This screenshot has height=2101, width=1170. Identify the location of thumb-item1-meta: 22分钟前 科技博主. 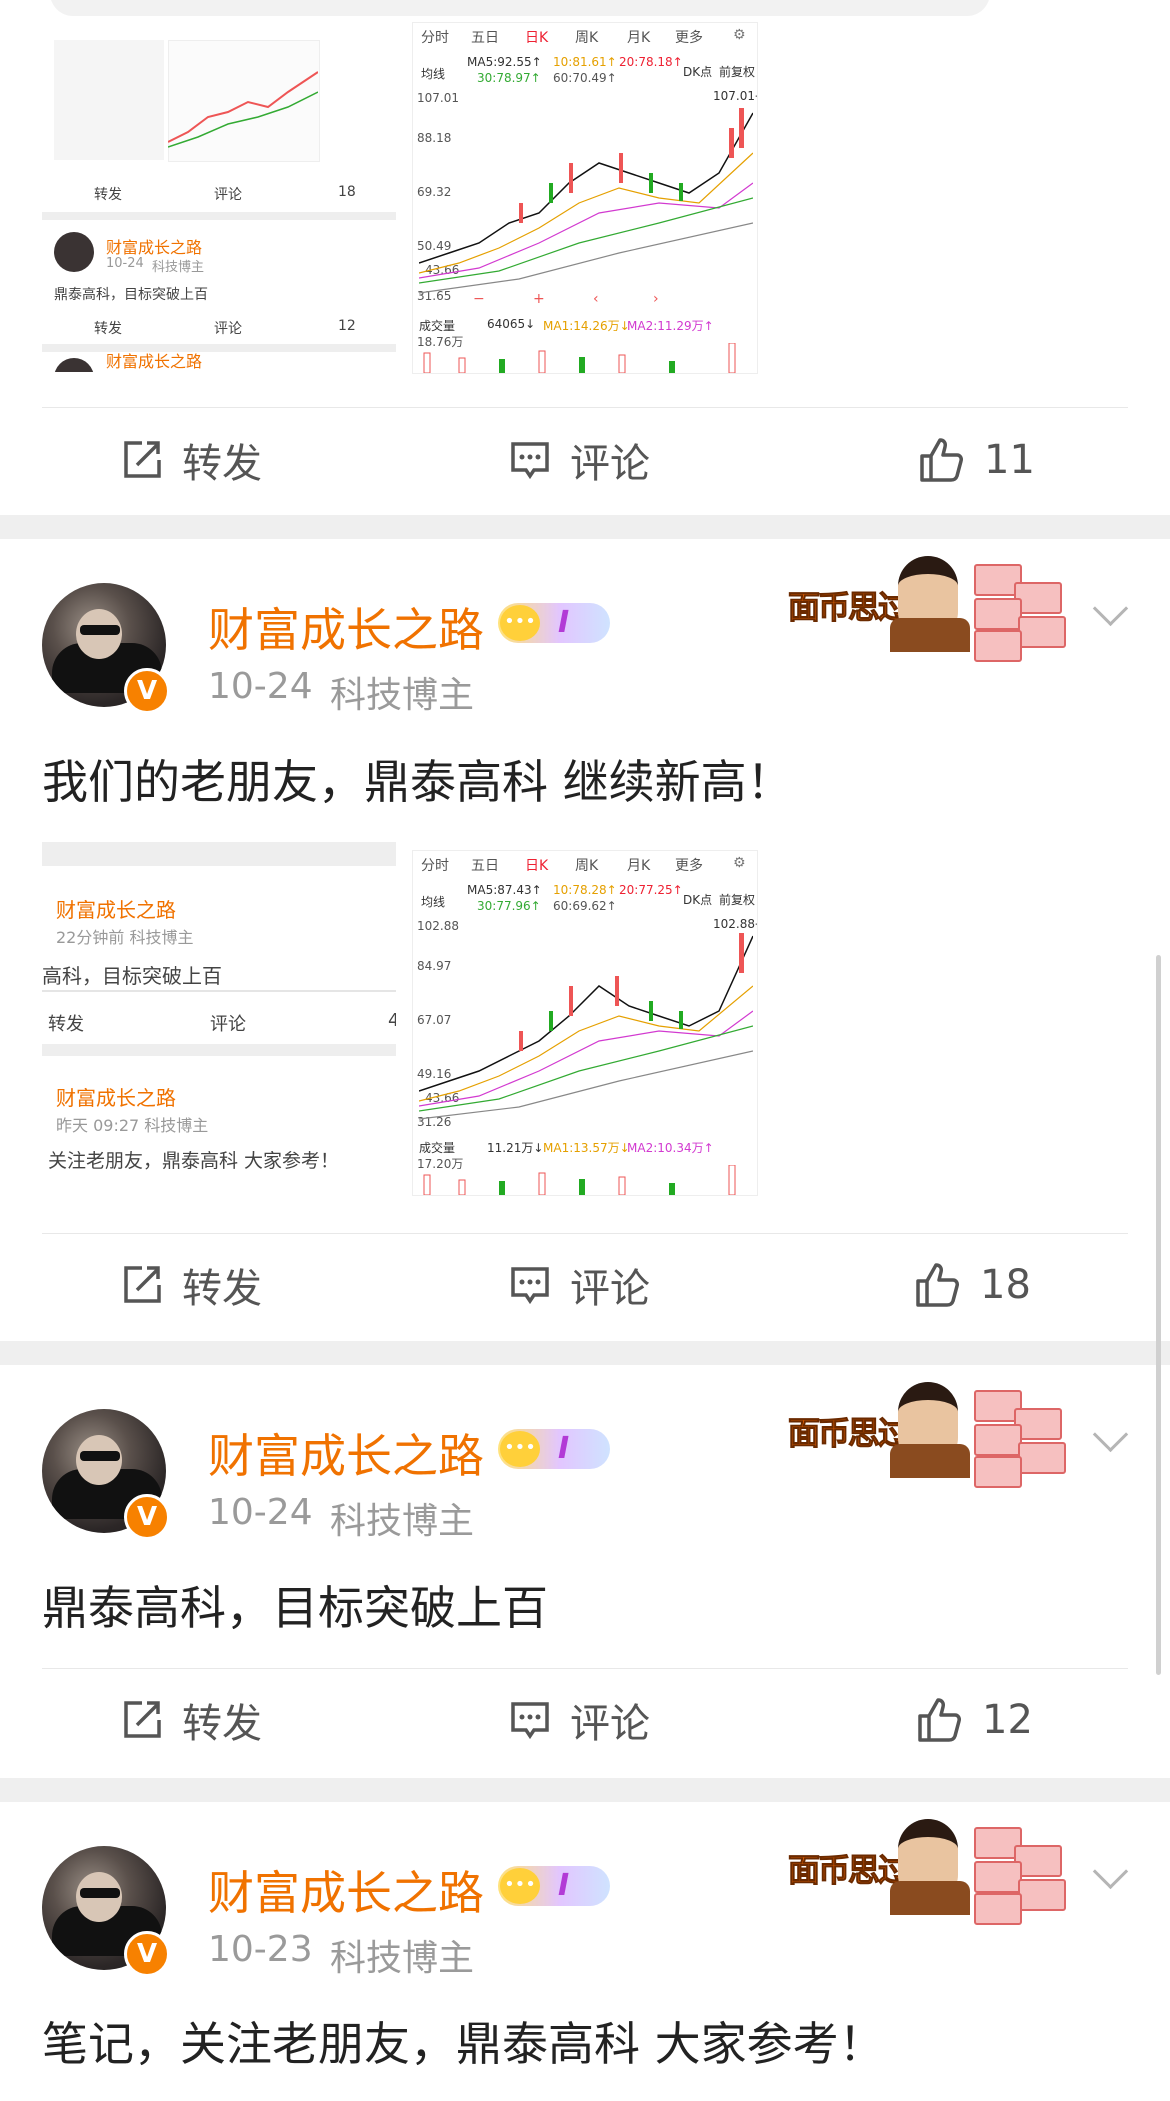
(125, 937).